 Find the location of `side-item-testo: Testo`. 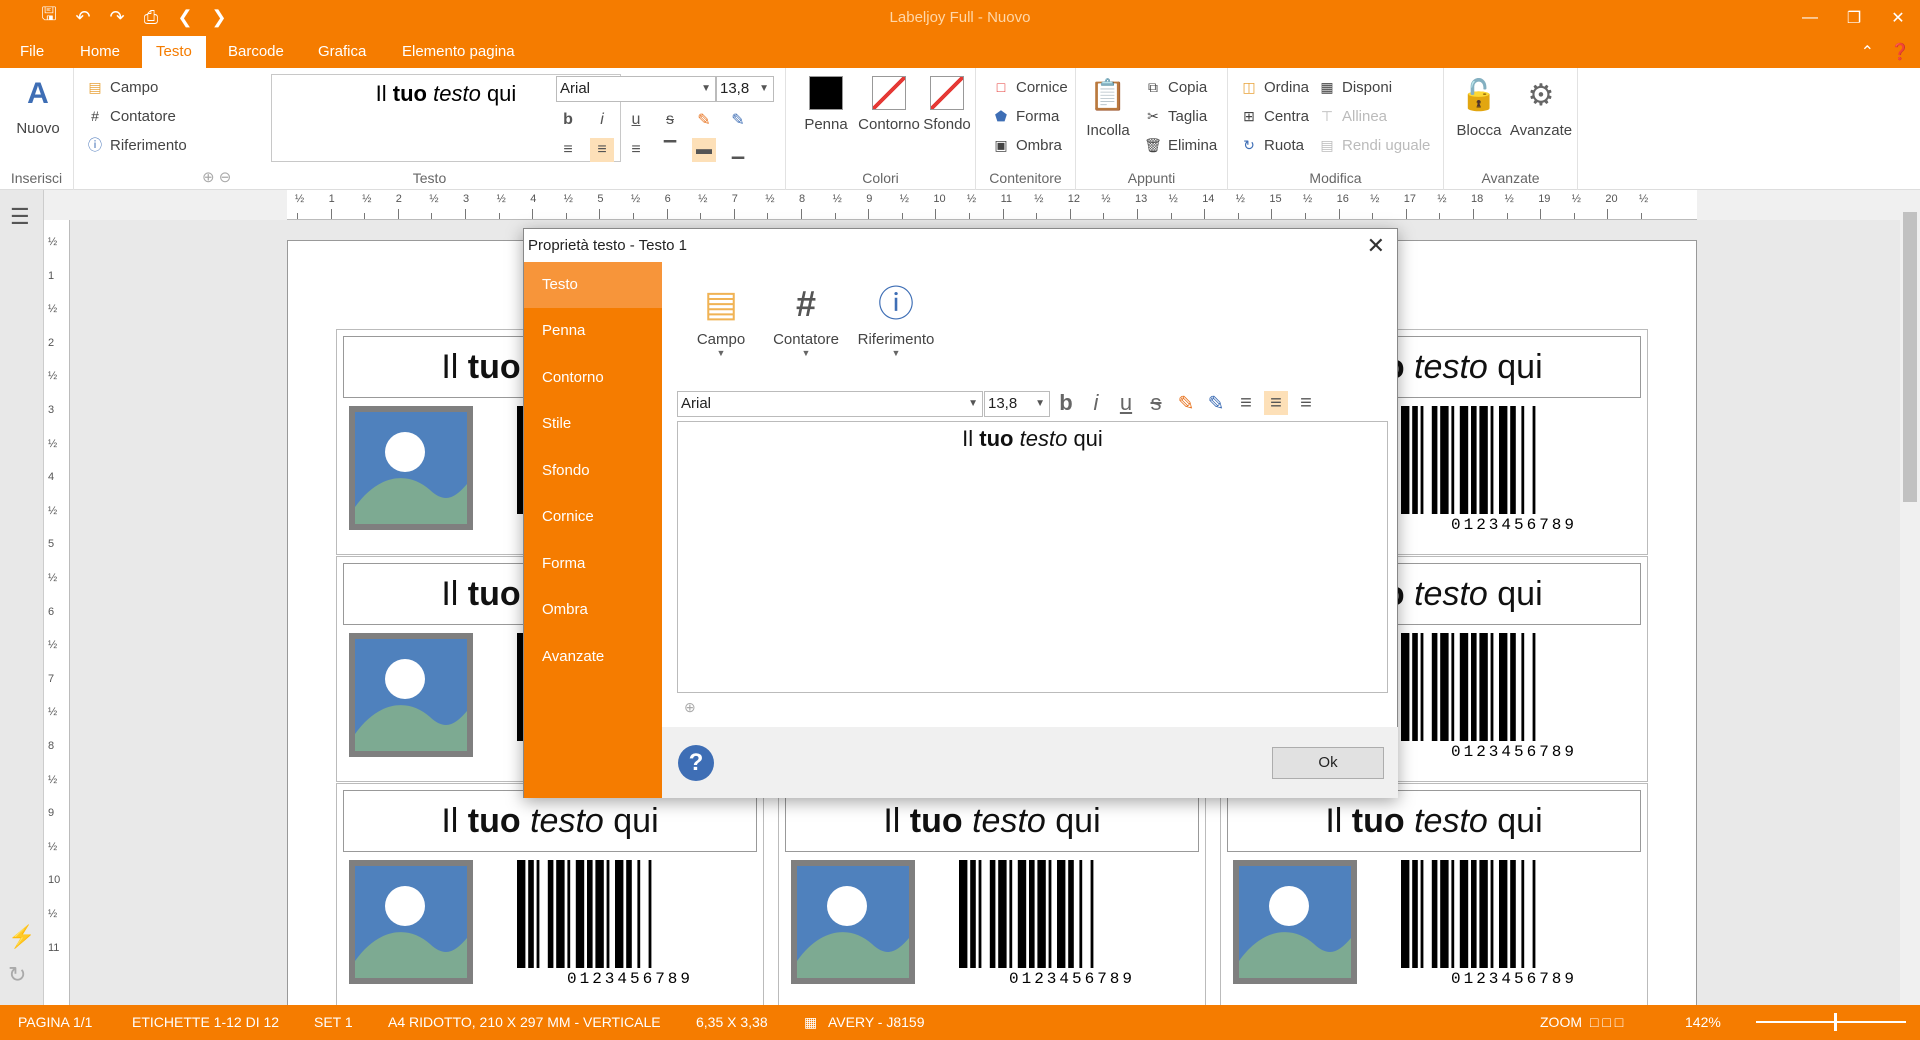

side-item-testo: Testo is located at coordinates (593, 285).